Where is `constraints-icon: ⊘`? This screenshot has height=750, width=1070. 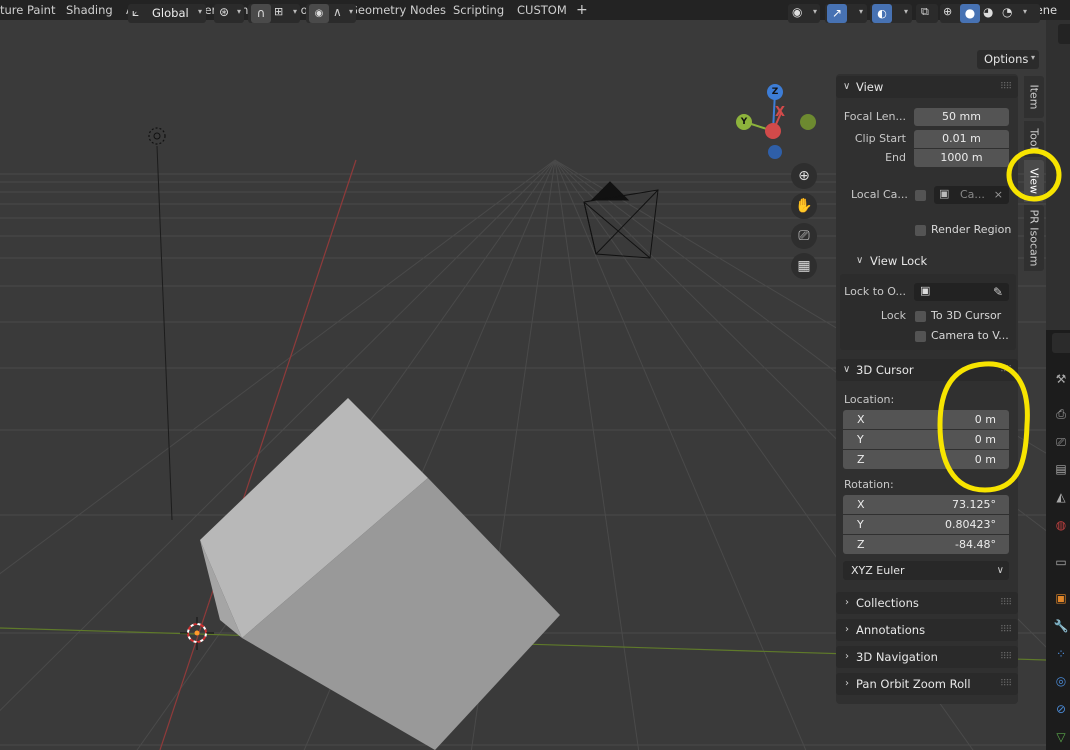 constraints-icon: ⊘ is located at coordinates (1061, 709).